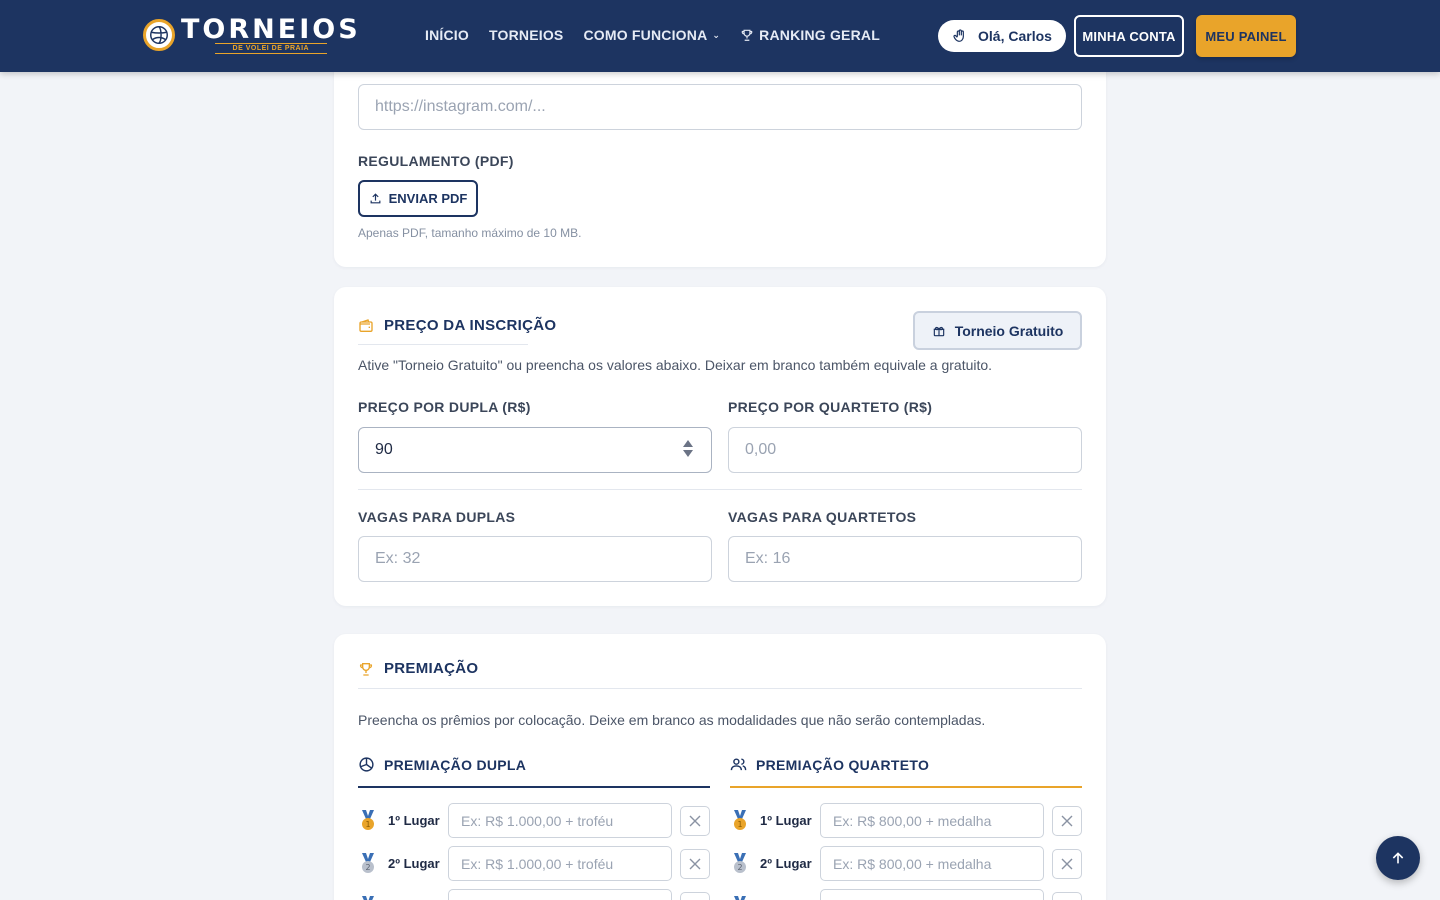  I want to click on remove-quartet-prize-1-button, so click(1067, 820).